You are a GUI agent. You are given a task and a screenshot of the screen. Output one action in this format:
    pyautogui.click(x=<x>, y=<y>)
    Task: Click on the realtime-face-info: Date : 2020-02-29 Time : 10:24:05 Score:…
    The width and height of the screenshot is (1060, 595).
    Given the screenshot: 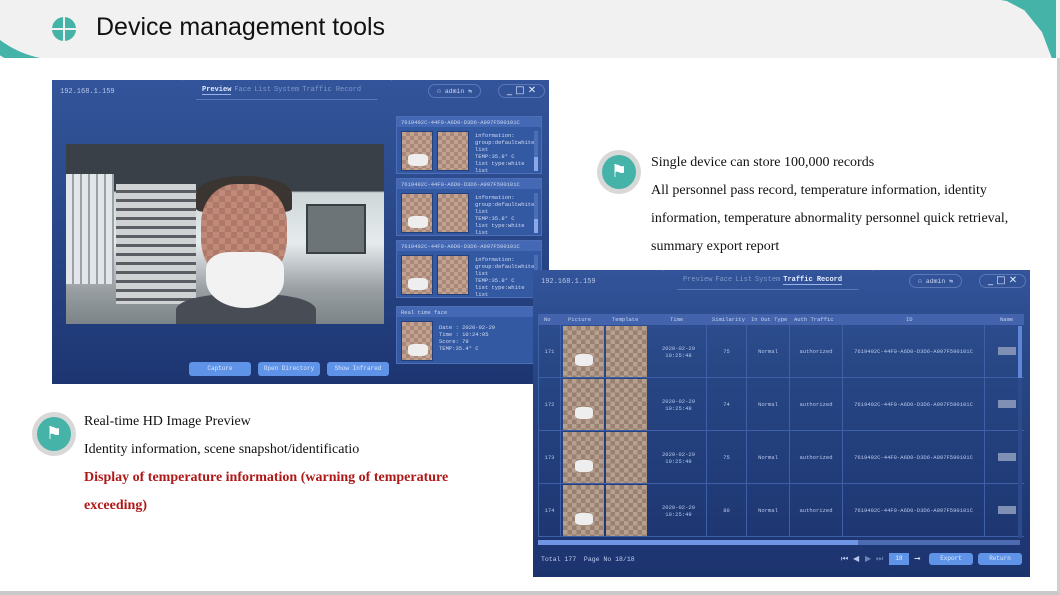 What is the action you would take?
    pyautogui.click(x=467, y=338)
    